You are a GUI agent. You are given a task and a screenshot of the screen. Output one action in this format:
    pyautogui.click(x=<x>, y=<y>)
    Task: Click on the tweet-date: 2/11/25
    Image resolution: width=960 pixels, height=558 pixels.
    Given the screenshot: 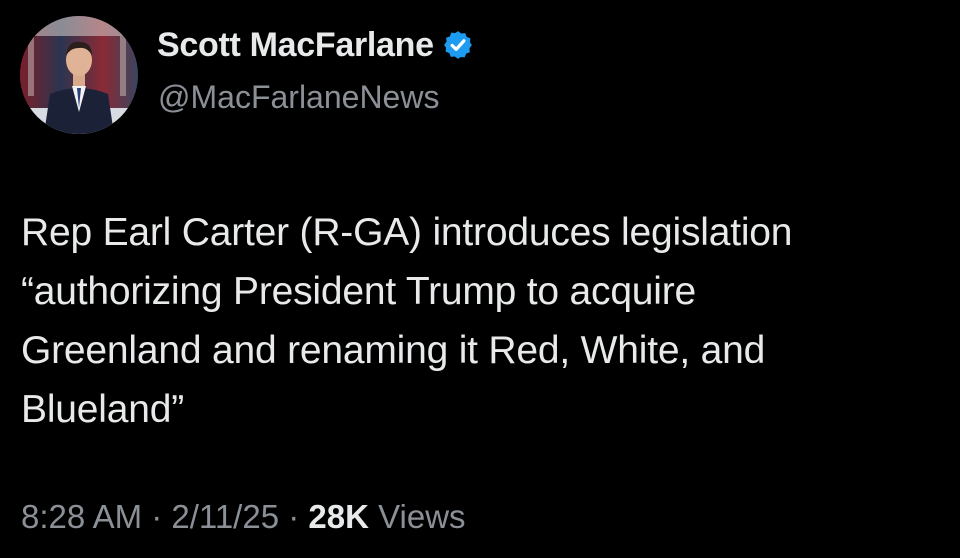 What is the action you would take?
    pyautogui.click(x=225, y=516)
    